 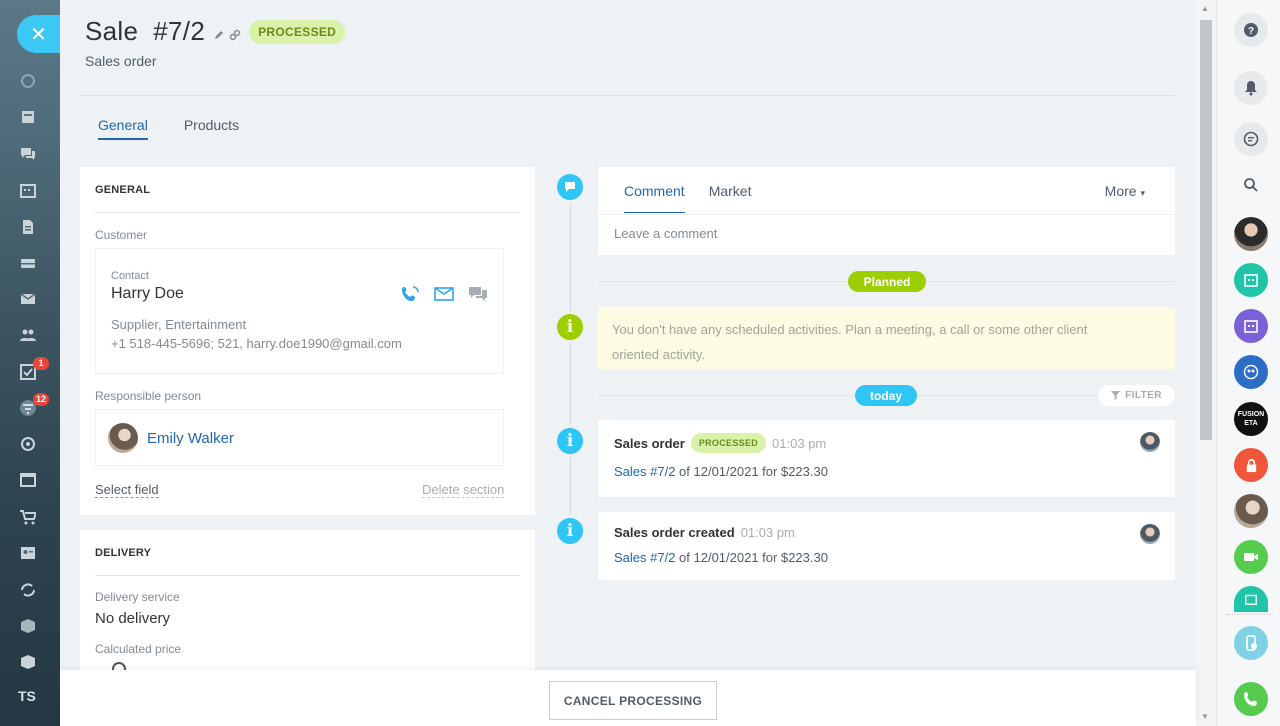 I want to click on lock-icon, so click(x=1251, y=465).